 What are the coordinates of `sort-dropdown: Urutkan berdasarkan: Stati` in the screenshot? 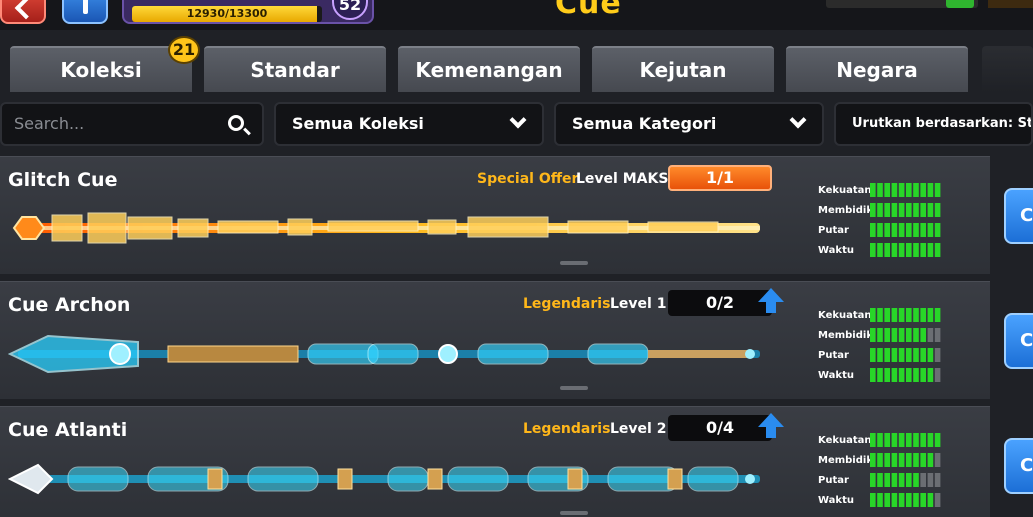 It's located at (933, 124).